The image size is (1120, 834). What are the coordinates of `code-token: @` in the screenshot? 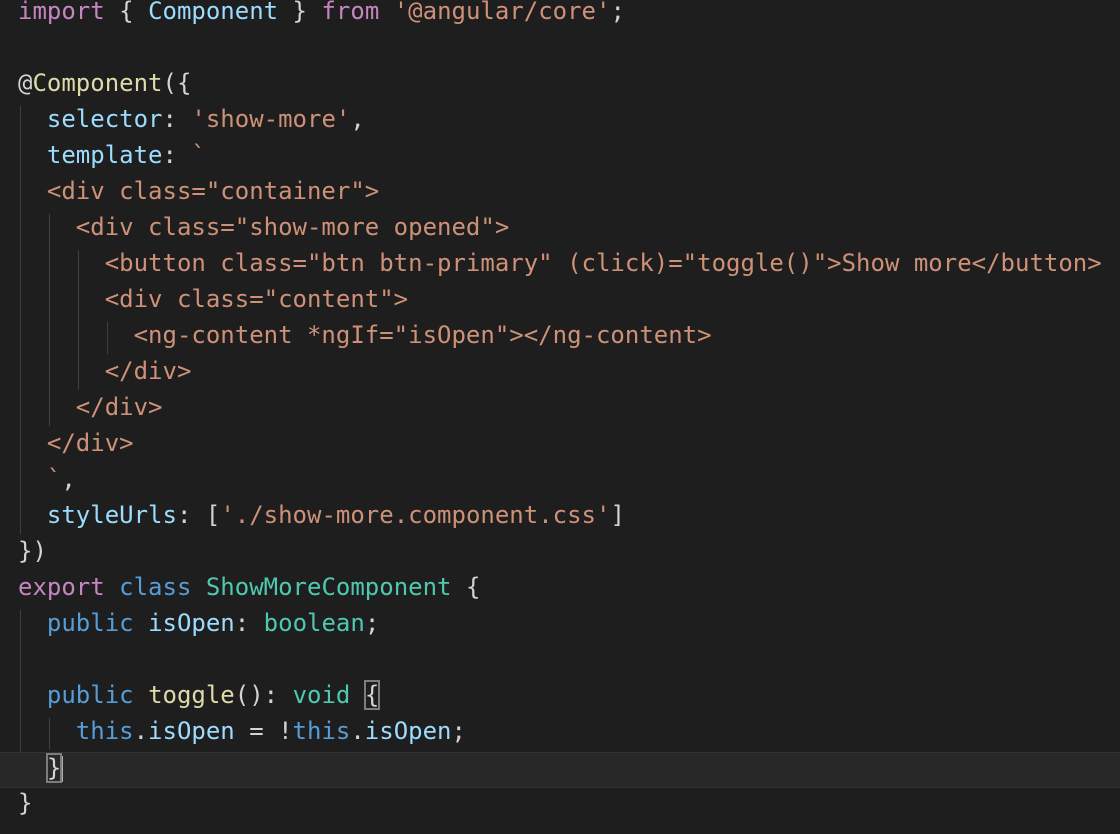 It's located at (25, 83).